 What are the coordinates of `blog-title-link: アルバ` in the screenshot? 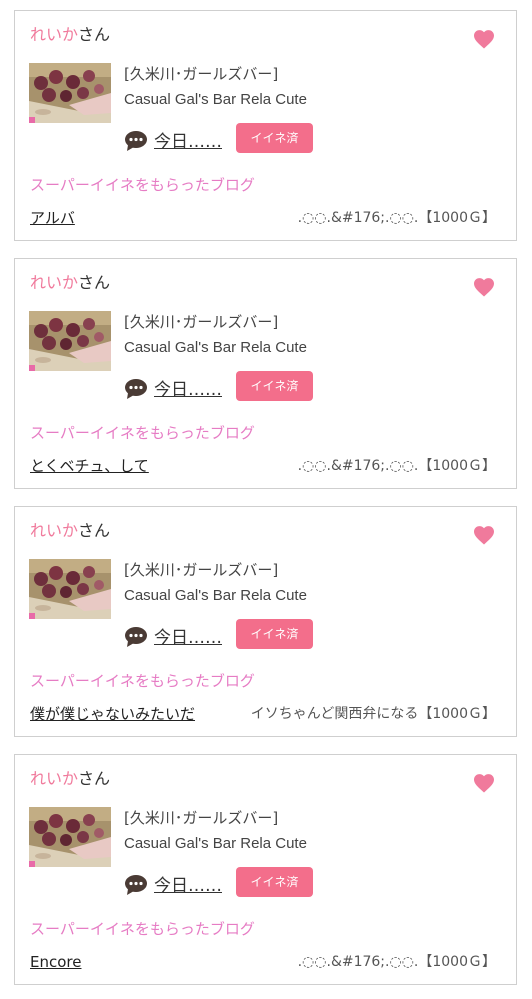 It's located at (52, 218).